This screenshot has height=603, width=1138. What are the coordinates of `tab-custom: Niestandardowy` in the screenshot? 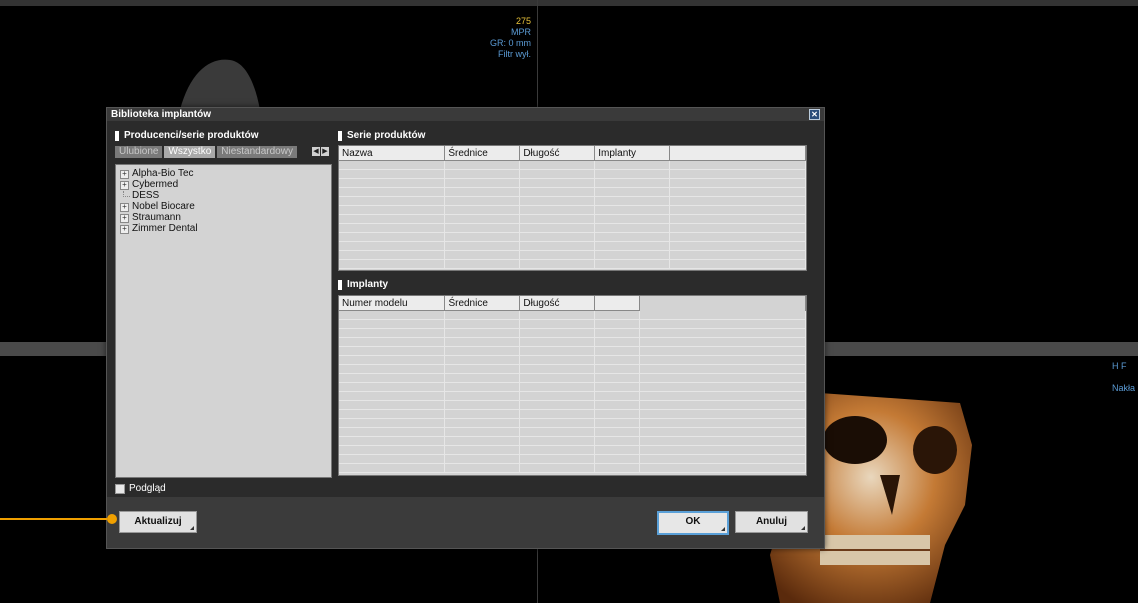 It's located at (257, 152).